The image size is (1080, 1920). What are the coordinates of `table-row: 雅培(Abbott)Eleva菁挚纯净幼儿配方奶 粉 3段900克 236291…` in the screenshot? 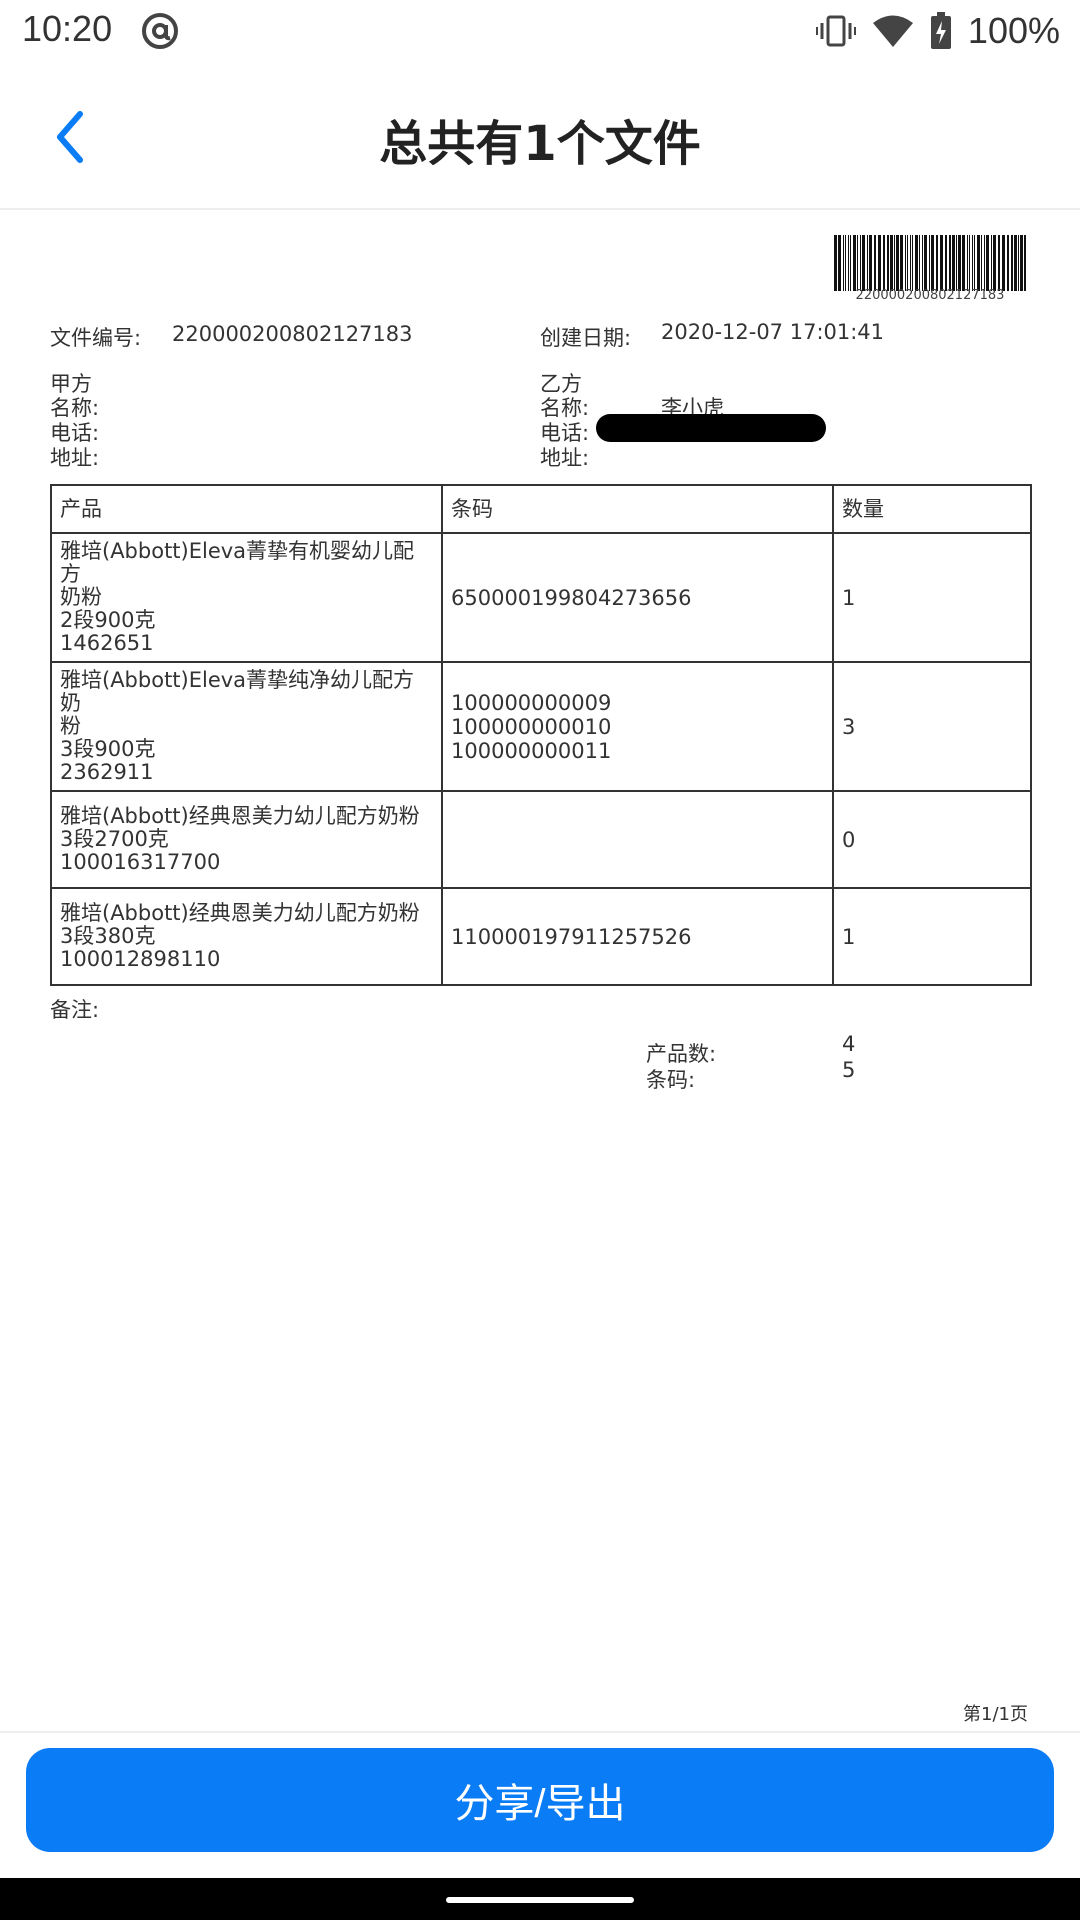 It's located at (541, 726).